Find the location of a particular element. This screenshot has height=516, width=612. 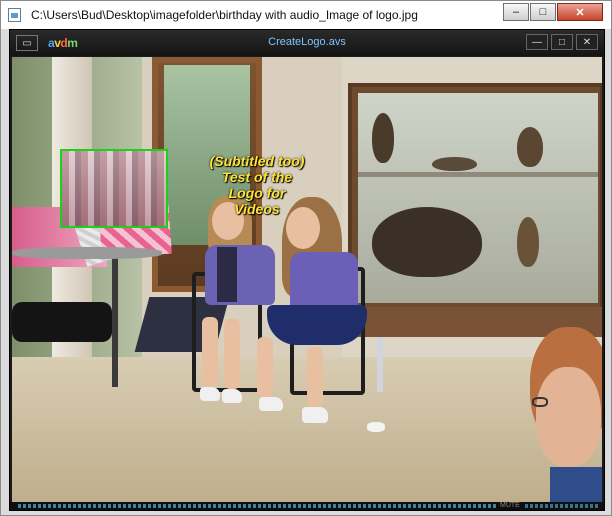

player-controls: — □ ✕ is located at coordinates (562, 42).